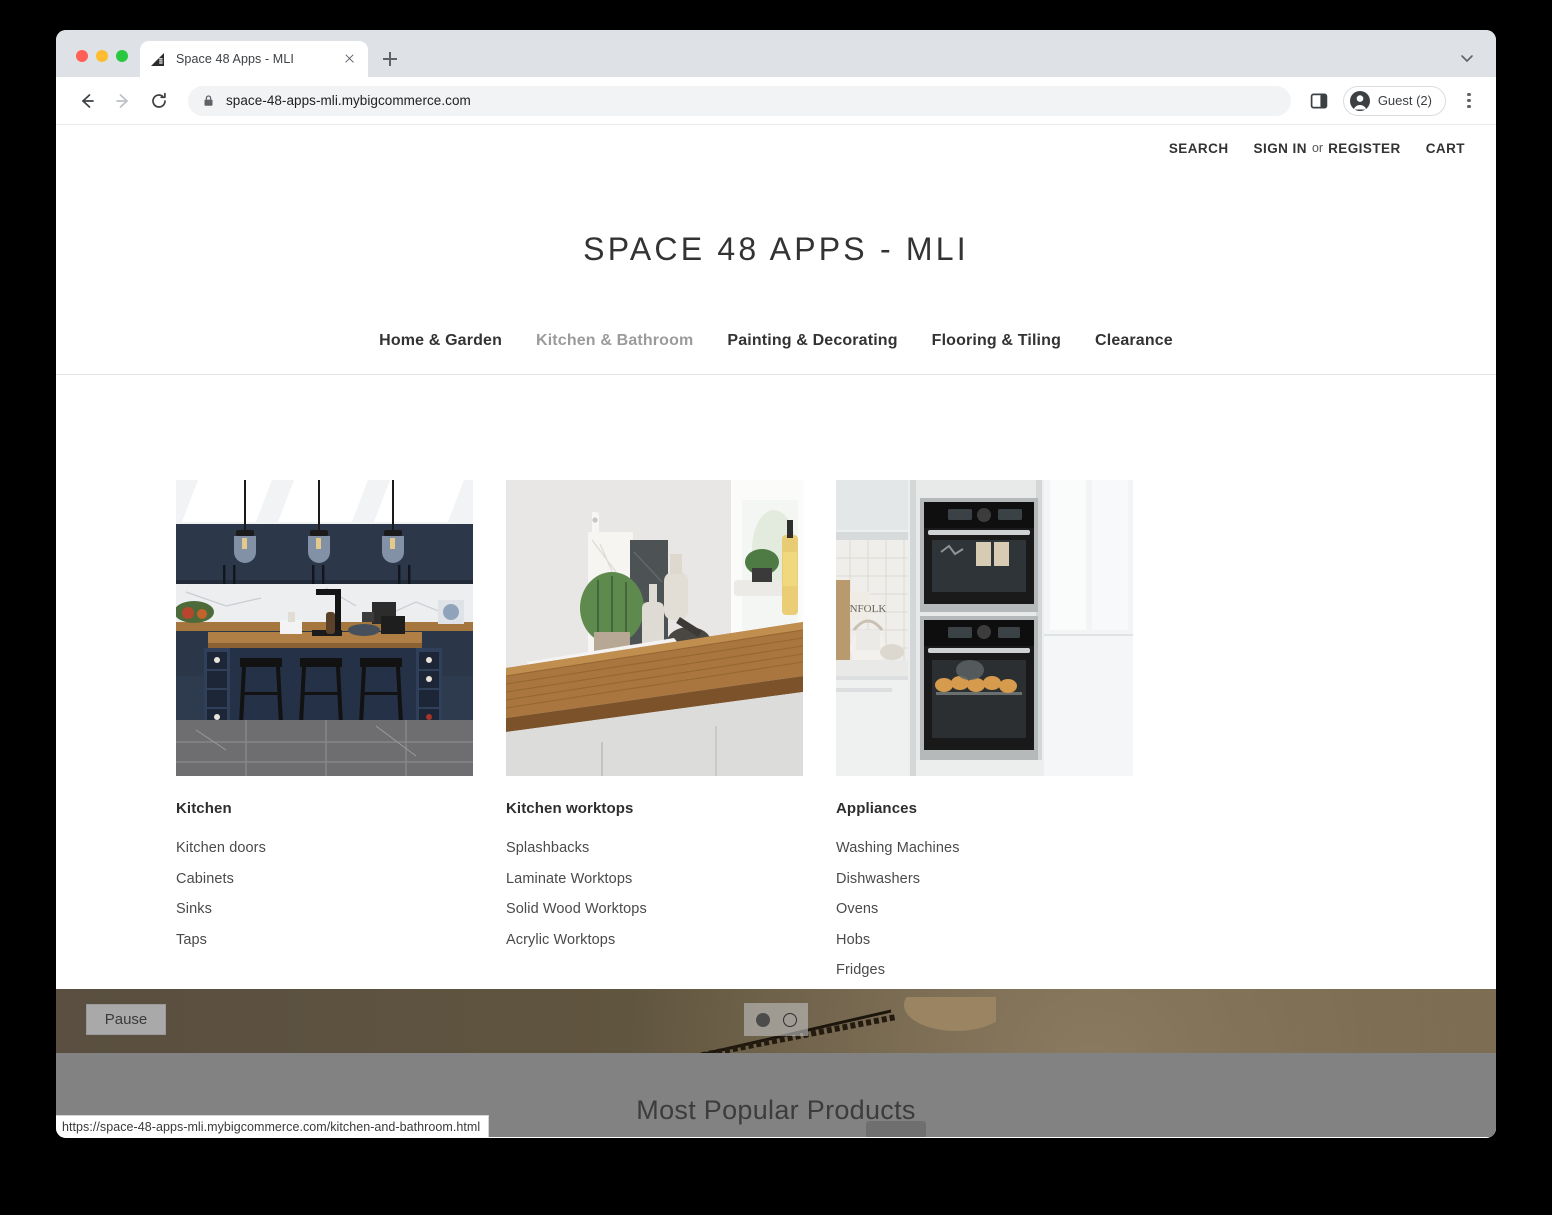 Image resolution: width=1552 pixels, height=1215 pixels. I want to click on close-tab-icon, so click(349, 59).